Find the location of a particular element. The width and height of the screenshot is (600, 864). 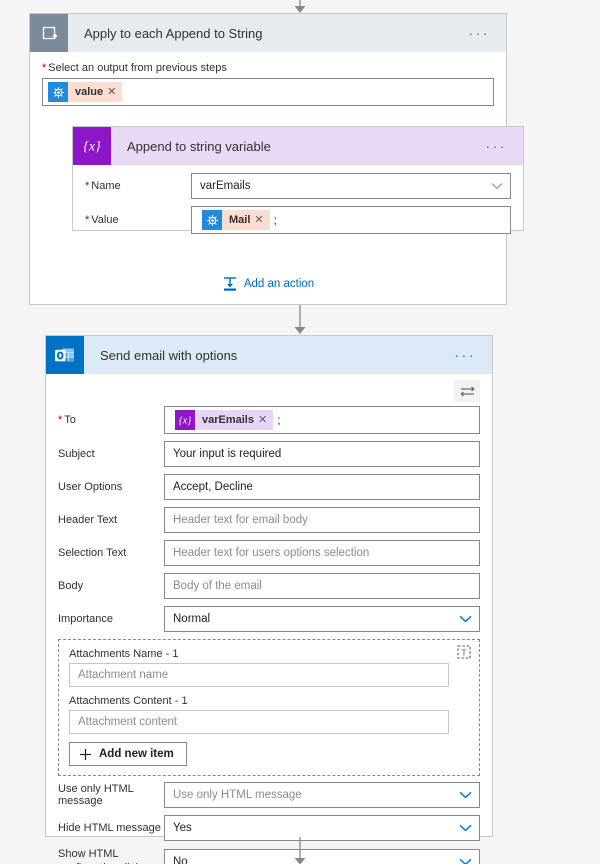

user-options-input is located at coordinates (322, 487).